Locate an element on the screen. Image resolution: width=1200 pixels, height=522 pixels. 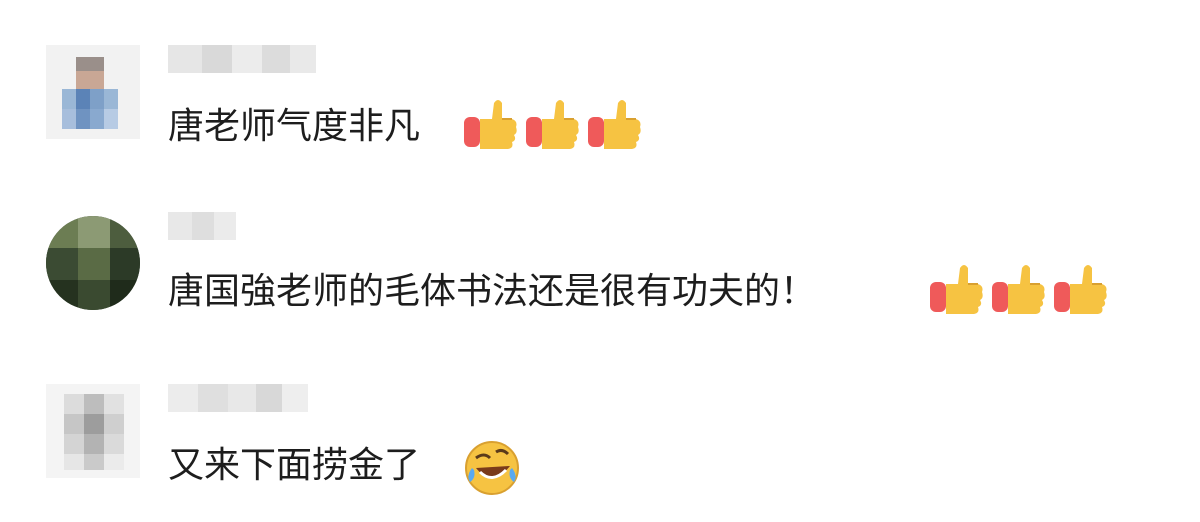
comment-text: 唐老师气度非凡 is located at coordinates (294, 126).